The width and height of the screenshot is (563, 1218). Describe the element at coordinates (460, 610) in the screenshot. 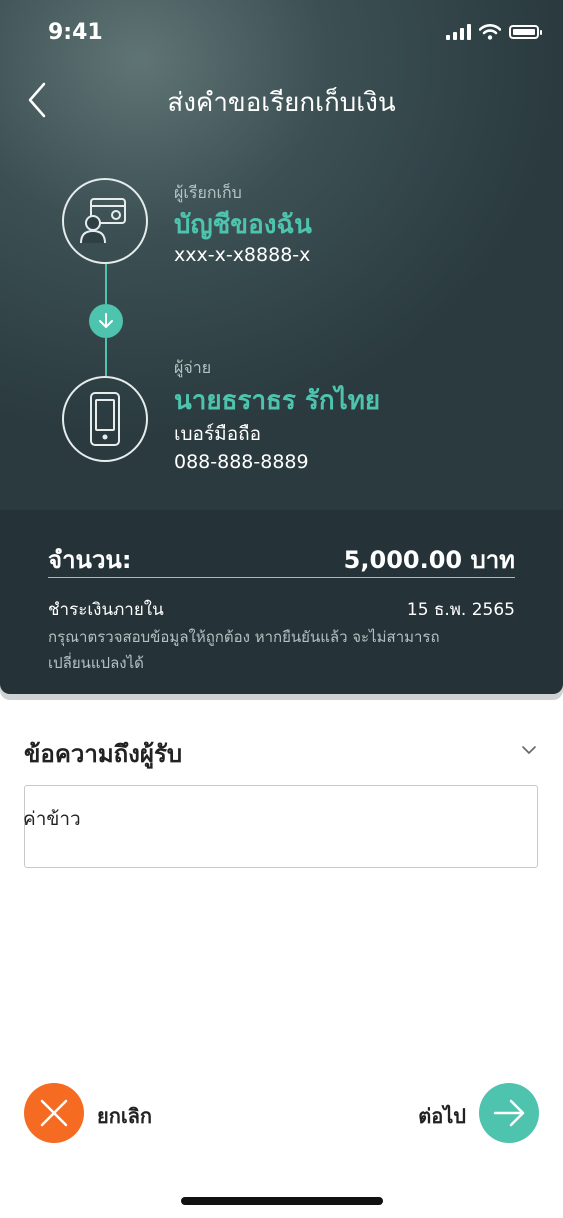

I see `due-date: 15 ธ.พ. 2565` at that location.